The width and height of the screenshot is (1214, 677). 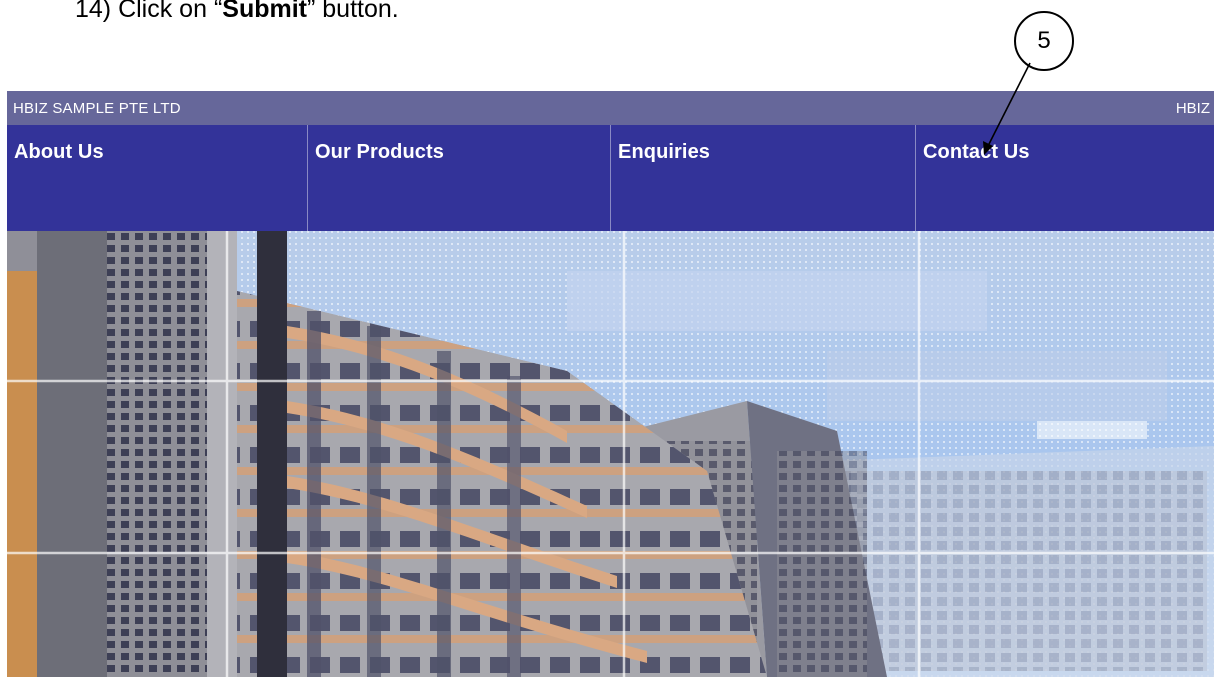 I want to click on instruction-step: 14) Click on “Submit” button., so click(x=237, y=11).